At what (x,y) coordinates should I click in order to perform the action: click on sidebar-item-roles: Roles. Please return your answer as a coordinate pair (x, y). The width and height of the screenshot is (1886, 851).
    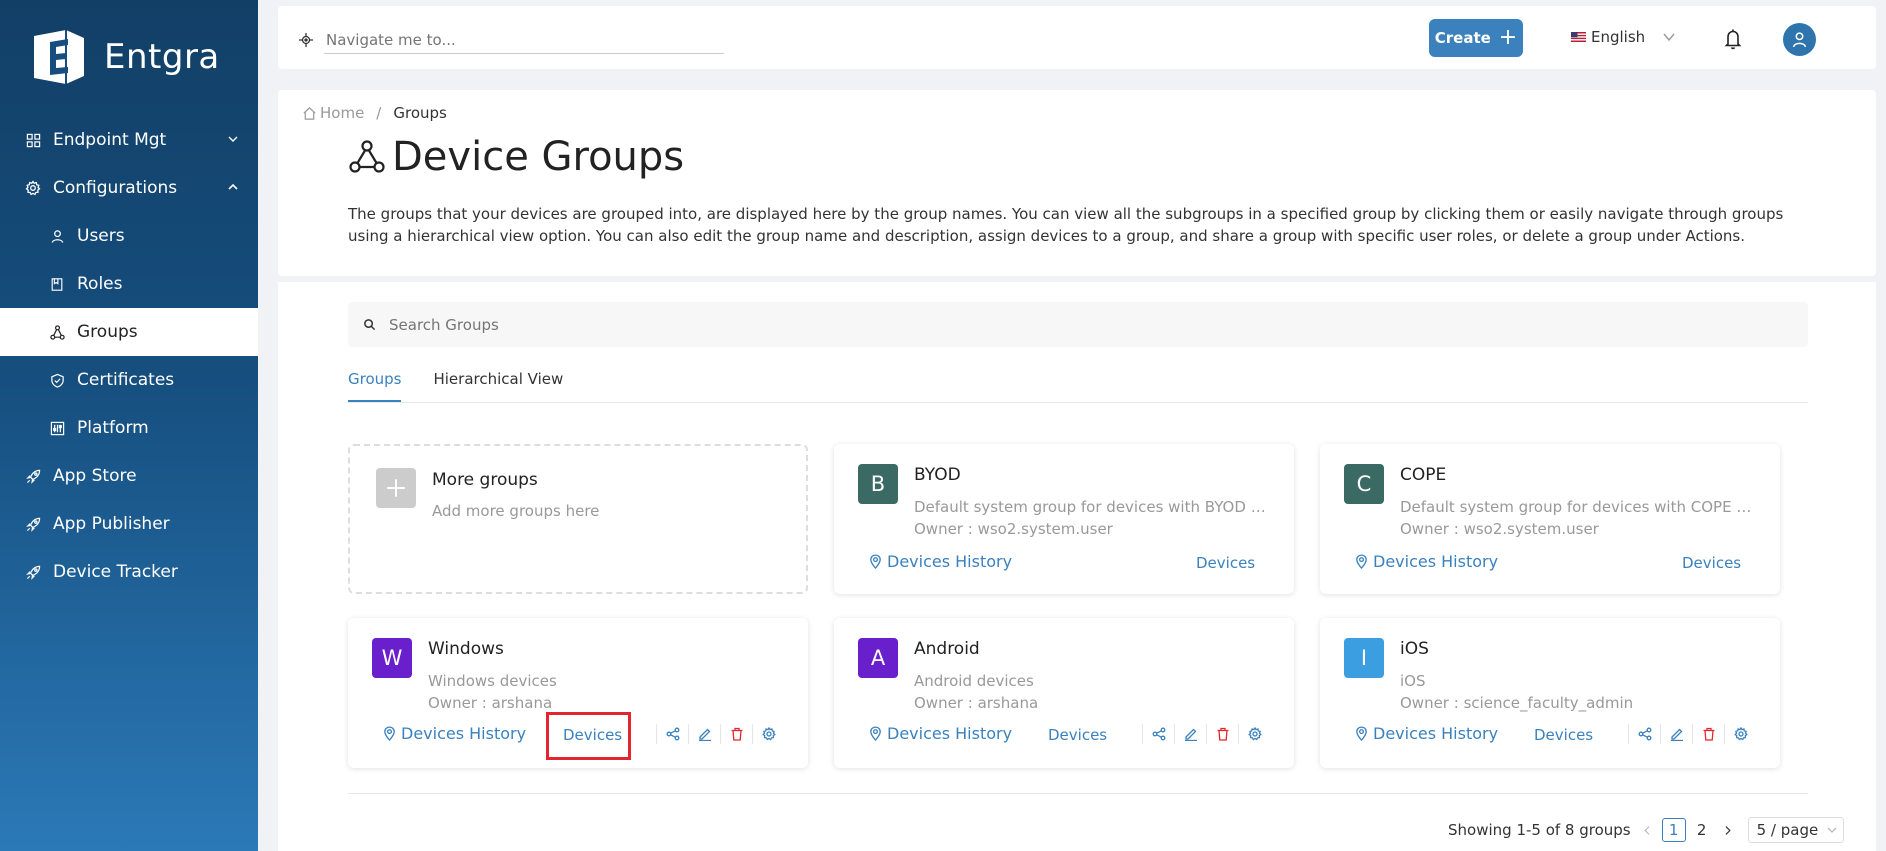
    Looking at the image, I should click on (129, 284).